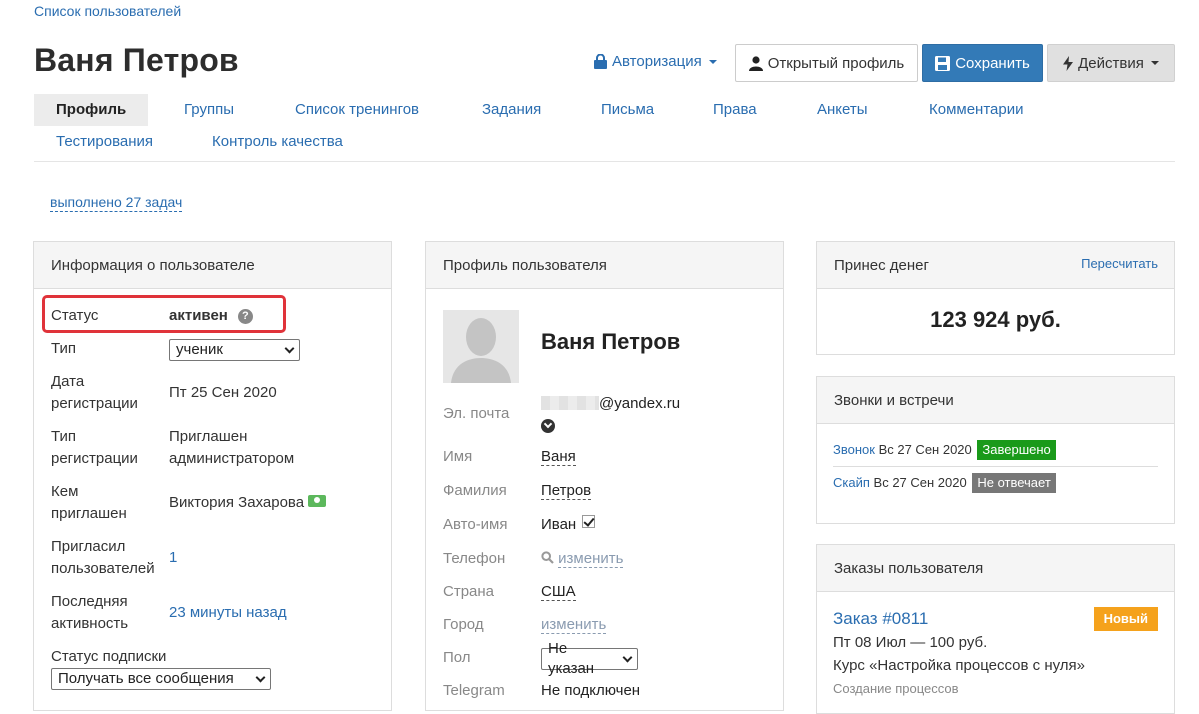 Image resolution: width=1199 pixels, height=714 pixels. I want to click on email-label: Эл. почта, so click(476, 413).